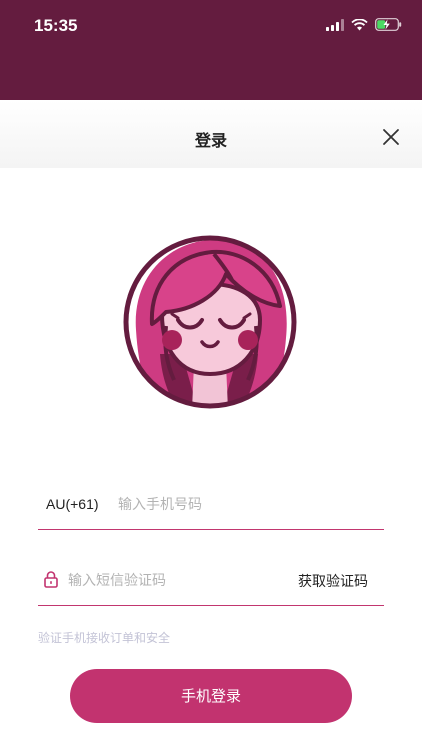  Describe the element at coordinates (210, 140) in the screenshot. I see `page-title: 登录` at that location.